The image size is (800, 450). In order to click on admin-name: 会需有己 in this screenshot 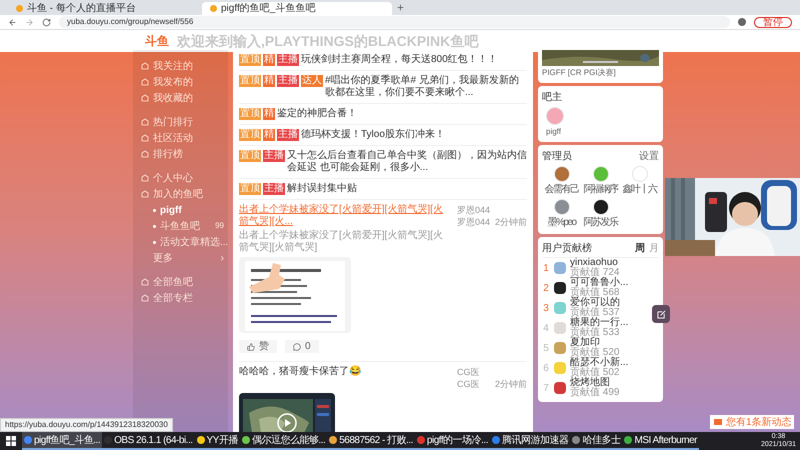, I will do `click(561, 189)`.